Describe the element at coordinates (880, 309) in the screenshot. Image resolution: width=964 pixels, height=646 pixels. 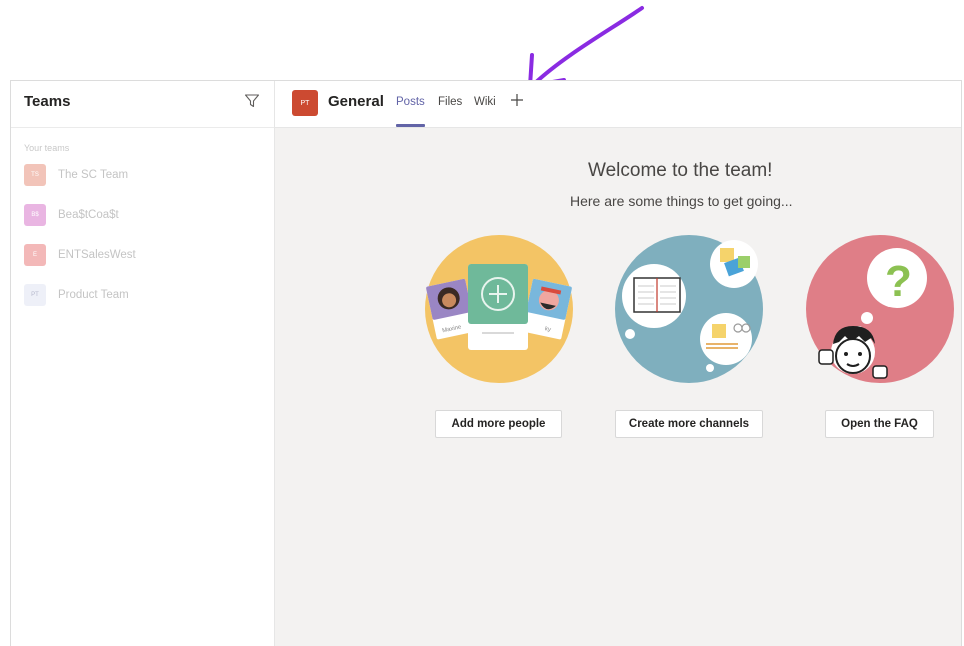
I see `faq-illustration-icon: ?` at that location.